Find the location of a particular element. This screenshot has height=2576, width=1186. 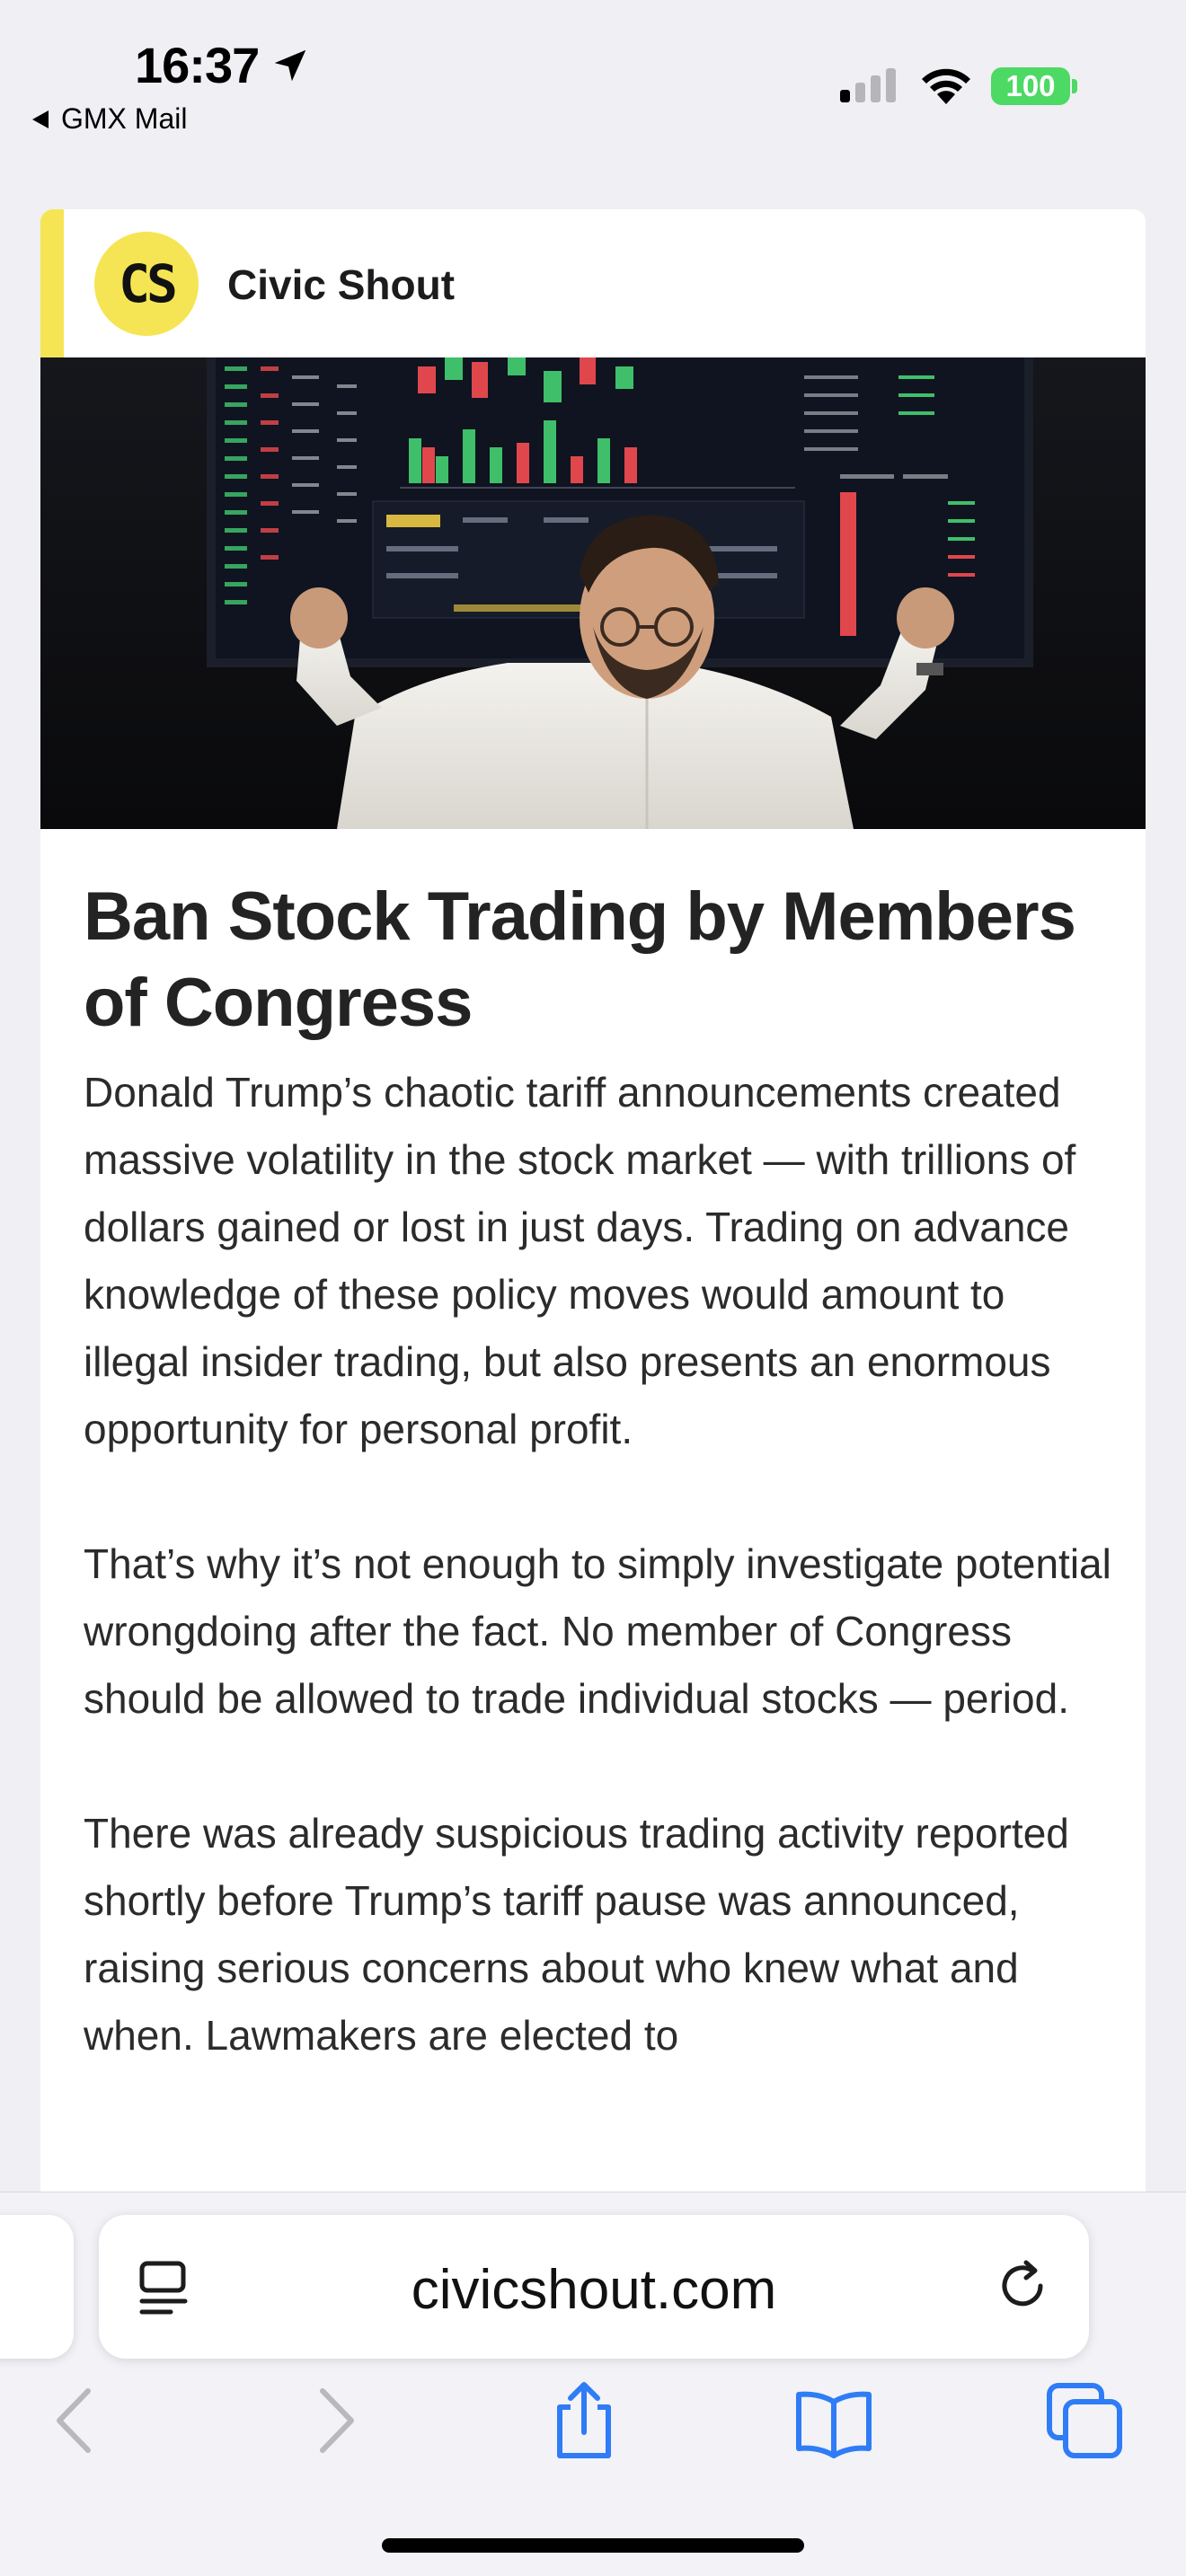

share-icon is located at coordinates (584, 2420).